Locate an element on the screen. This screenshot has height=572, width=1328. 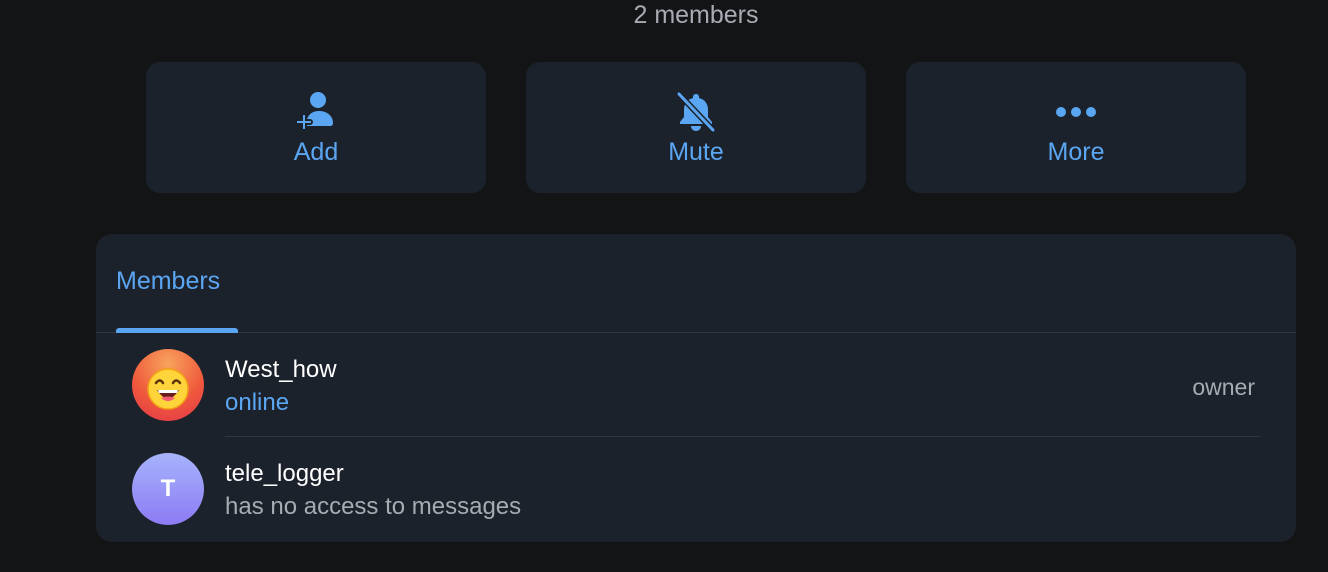
avatar is located at coordinates (168, 385).